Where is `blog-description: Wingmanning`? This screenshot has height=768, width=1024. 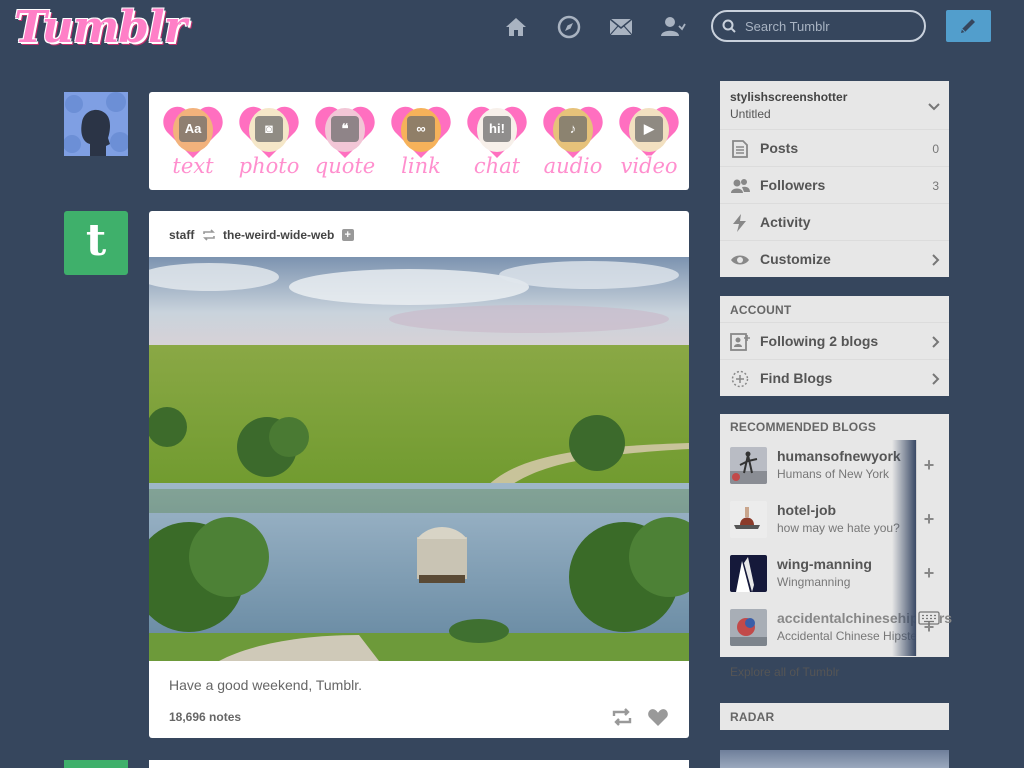
blog-description: Wingmanning is located at coordinates (814, 582).